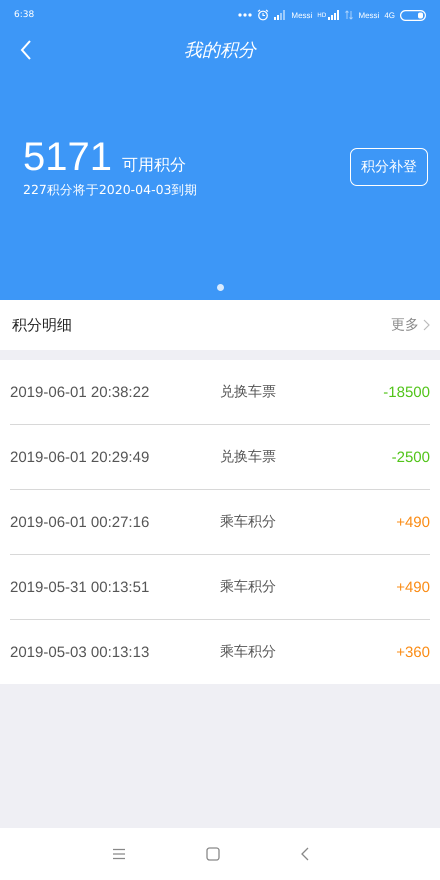  Describe the element at coordinates (406, 392) in the screenshot. I see `record-amount: -18500` at that location.